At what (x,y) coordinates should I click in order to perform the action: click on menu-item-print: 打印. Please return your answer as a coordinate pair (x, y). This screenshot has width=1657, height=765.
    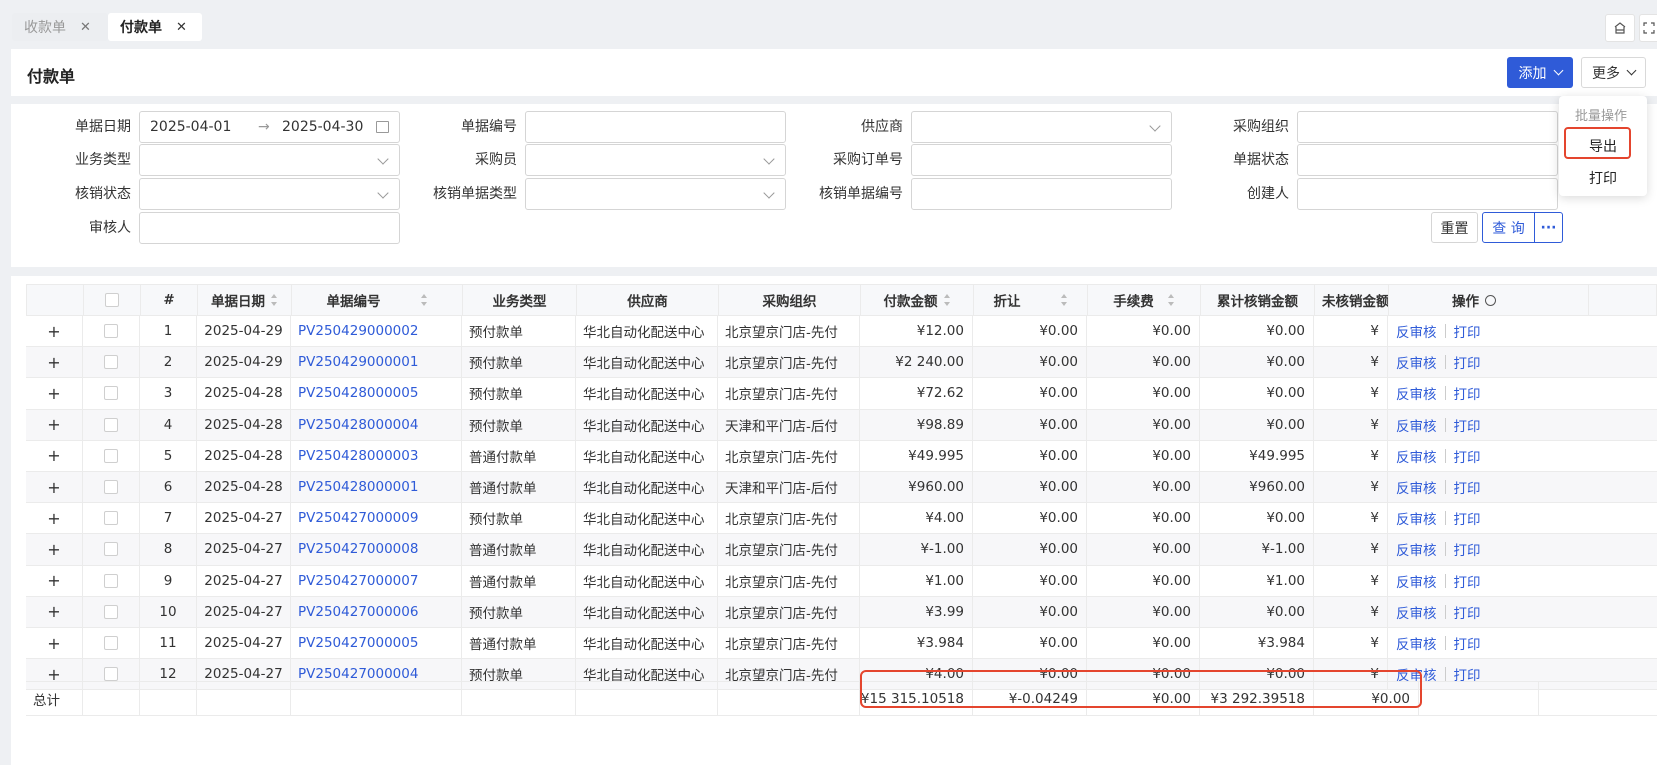
    Looking at the image, I should click on (1603, 178).